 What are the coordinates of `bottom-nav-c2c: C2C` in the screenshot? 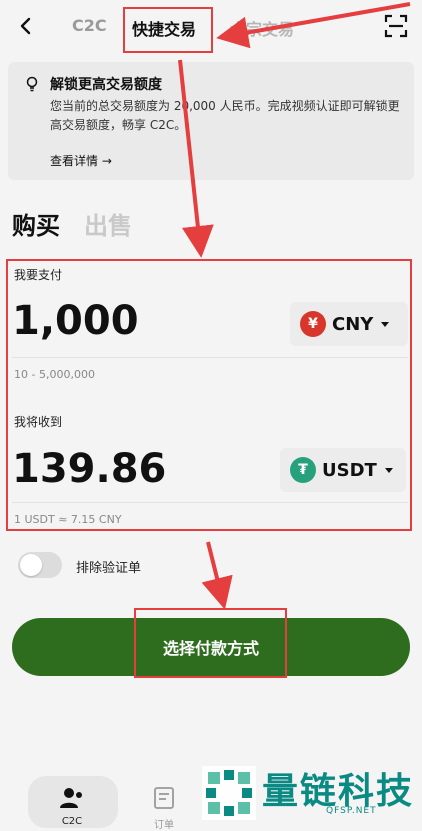 It's located at (72, 806).